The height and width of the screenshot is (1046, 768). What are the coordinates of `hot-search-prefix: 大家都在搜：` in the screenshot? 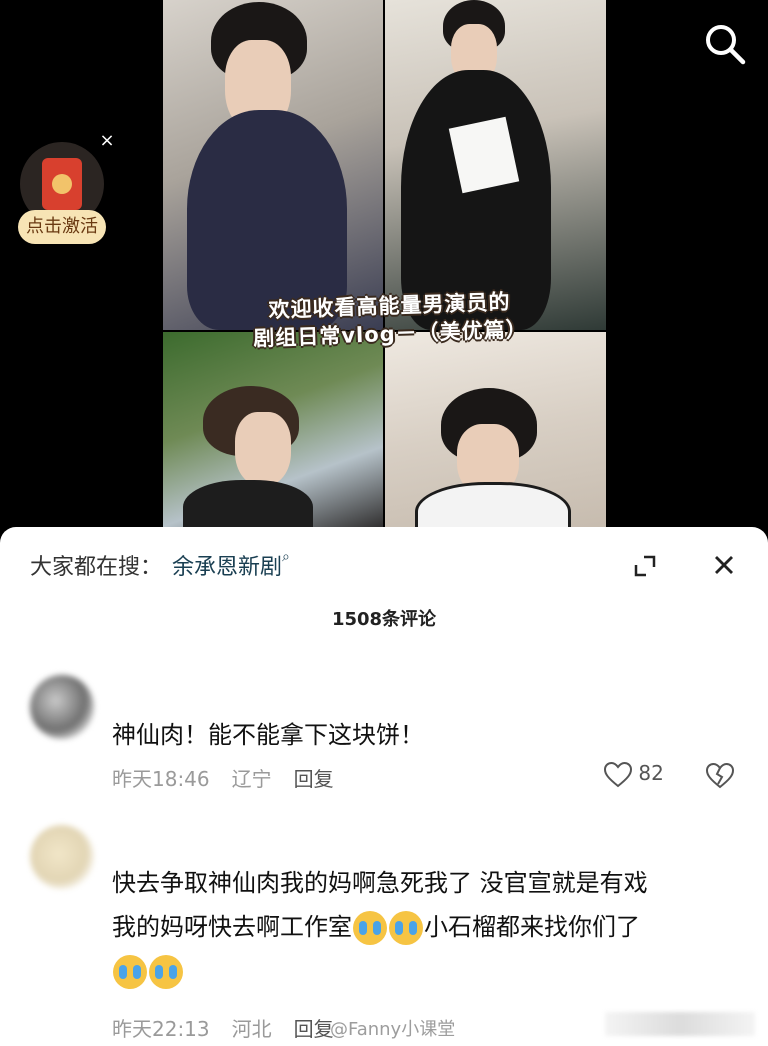 It's located at (96, 567).